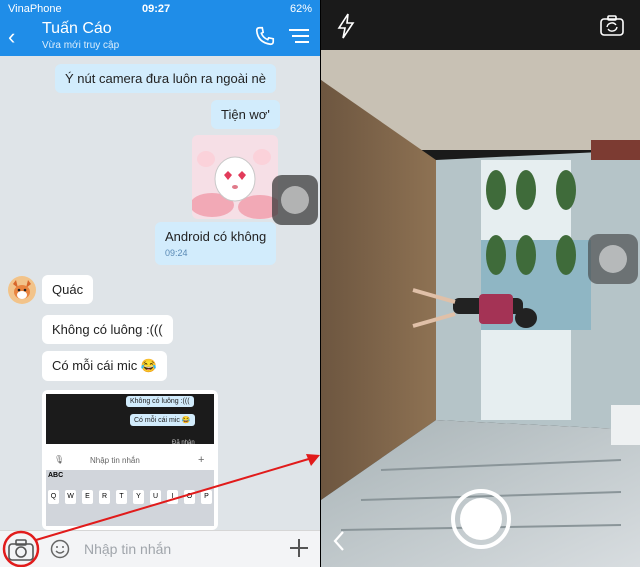 The image size is (640, 567). Describe the element at coordinates (105, 366) in the screenshot. I see `message-incoming: Có mỗi cái mic 😂` at that location.